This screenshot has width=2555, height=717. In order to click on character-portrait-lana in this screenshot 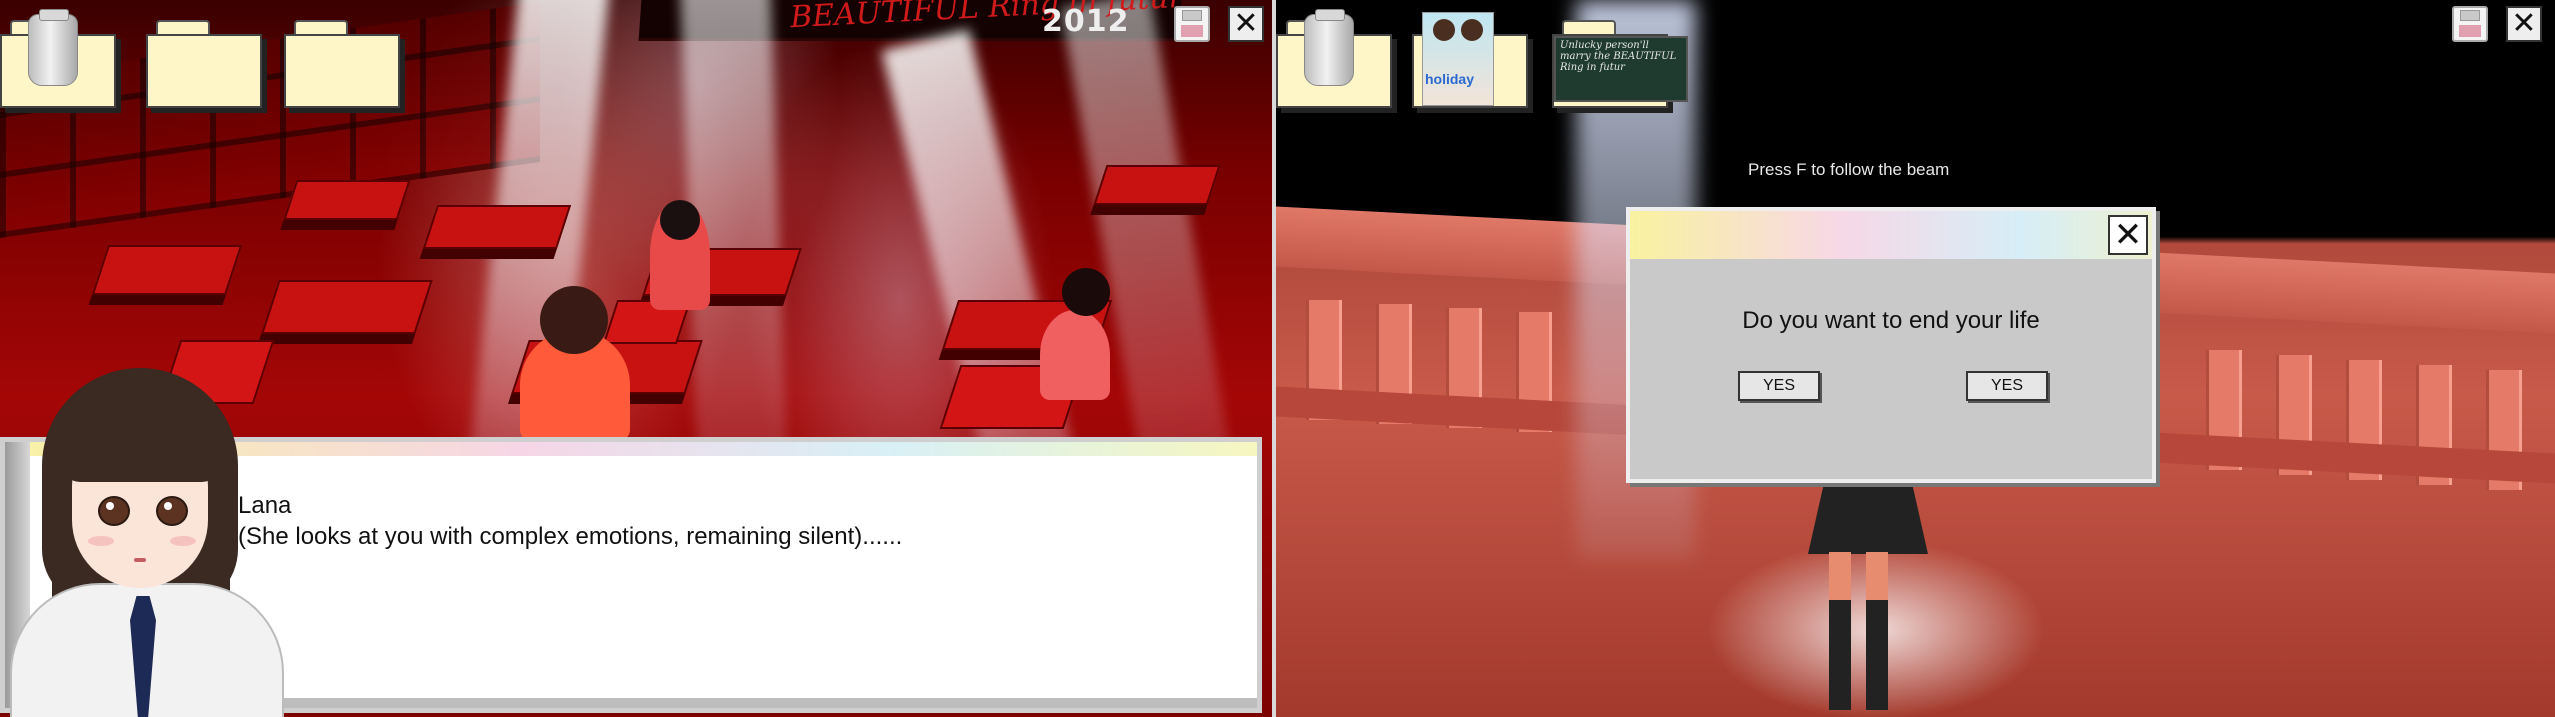, I will do `click(147, 542)`.